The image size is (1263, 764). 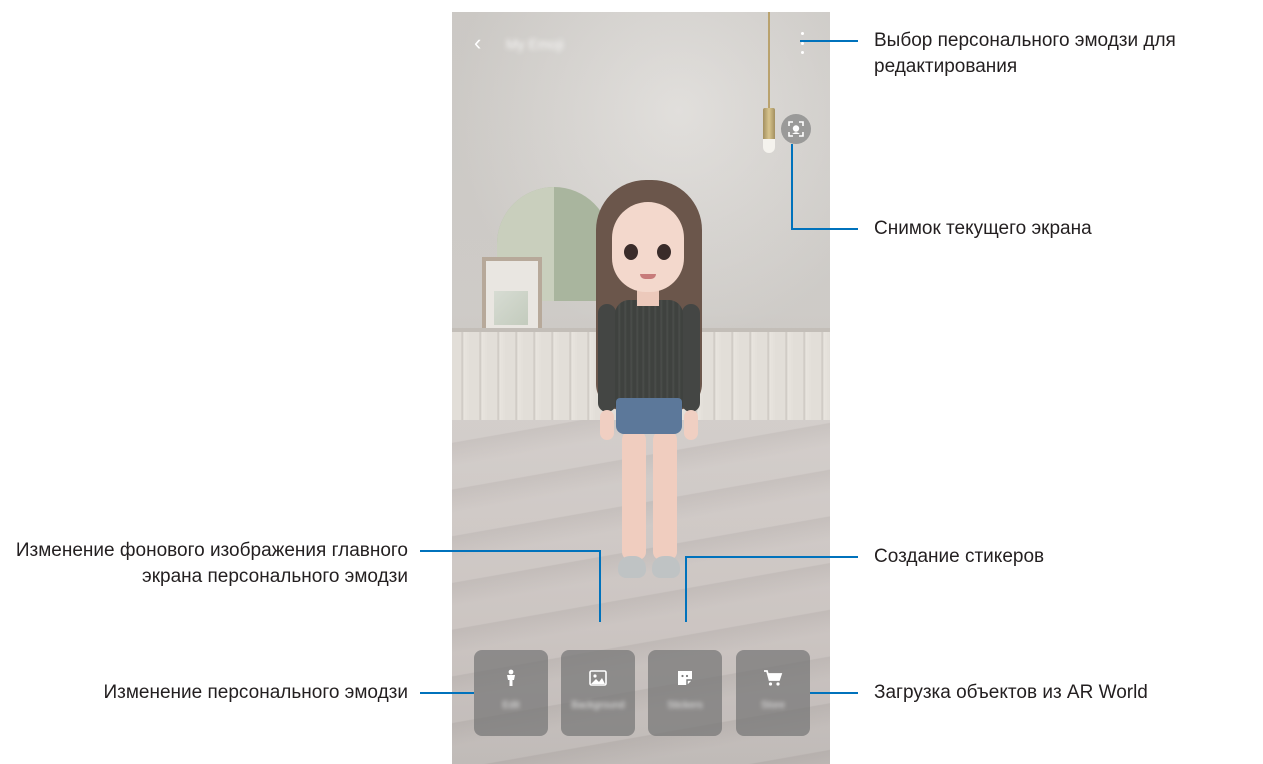 What do you see at coordinates (648, 276) in the screenshot?
I see `avatar-mouth` at bounding box center [648, 276].